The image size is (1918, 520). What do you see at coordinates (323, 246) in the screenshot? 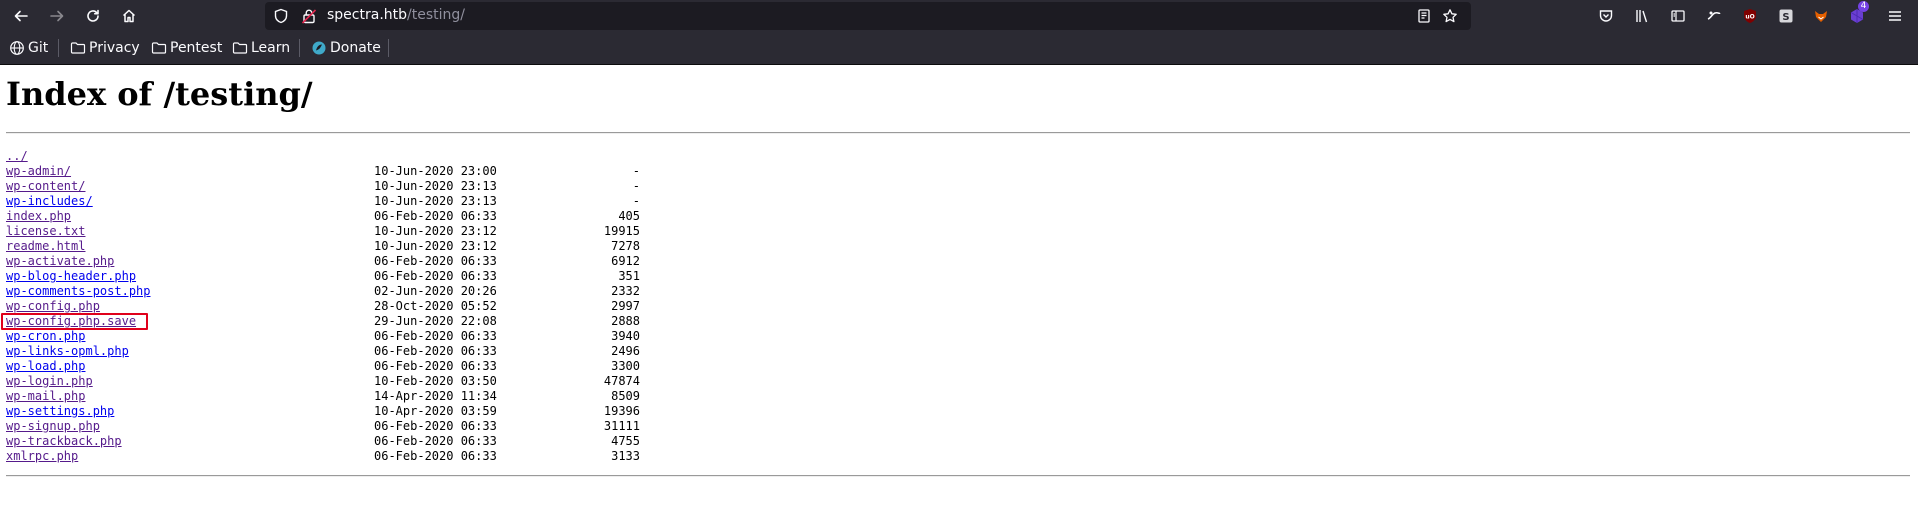
I see `table-row: readme.html 10-Jun-2020 23:12 7278` at bounding box center [323, 246].